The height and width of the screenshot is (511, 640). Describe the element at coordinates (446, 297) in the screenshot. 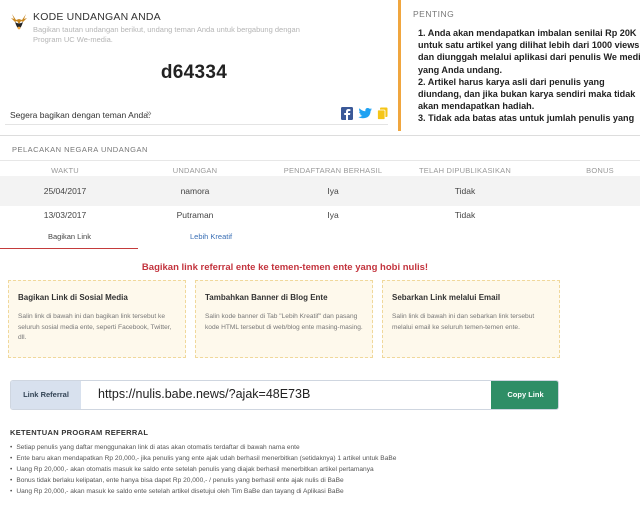

I see `option-title: Sebarkan Link melalui Email` at that location.